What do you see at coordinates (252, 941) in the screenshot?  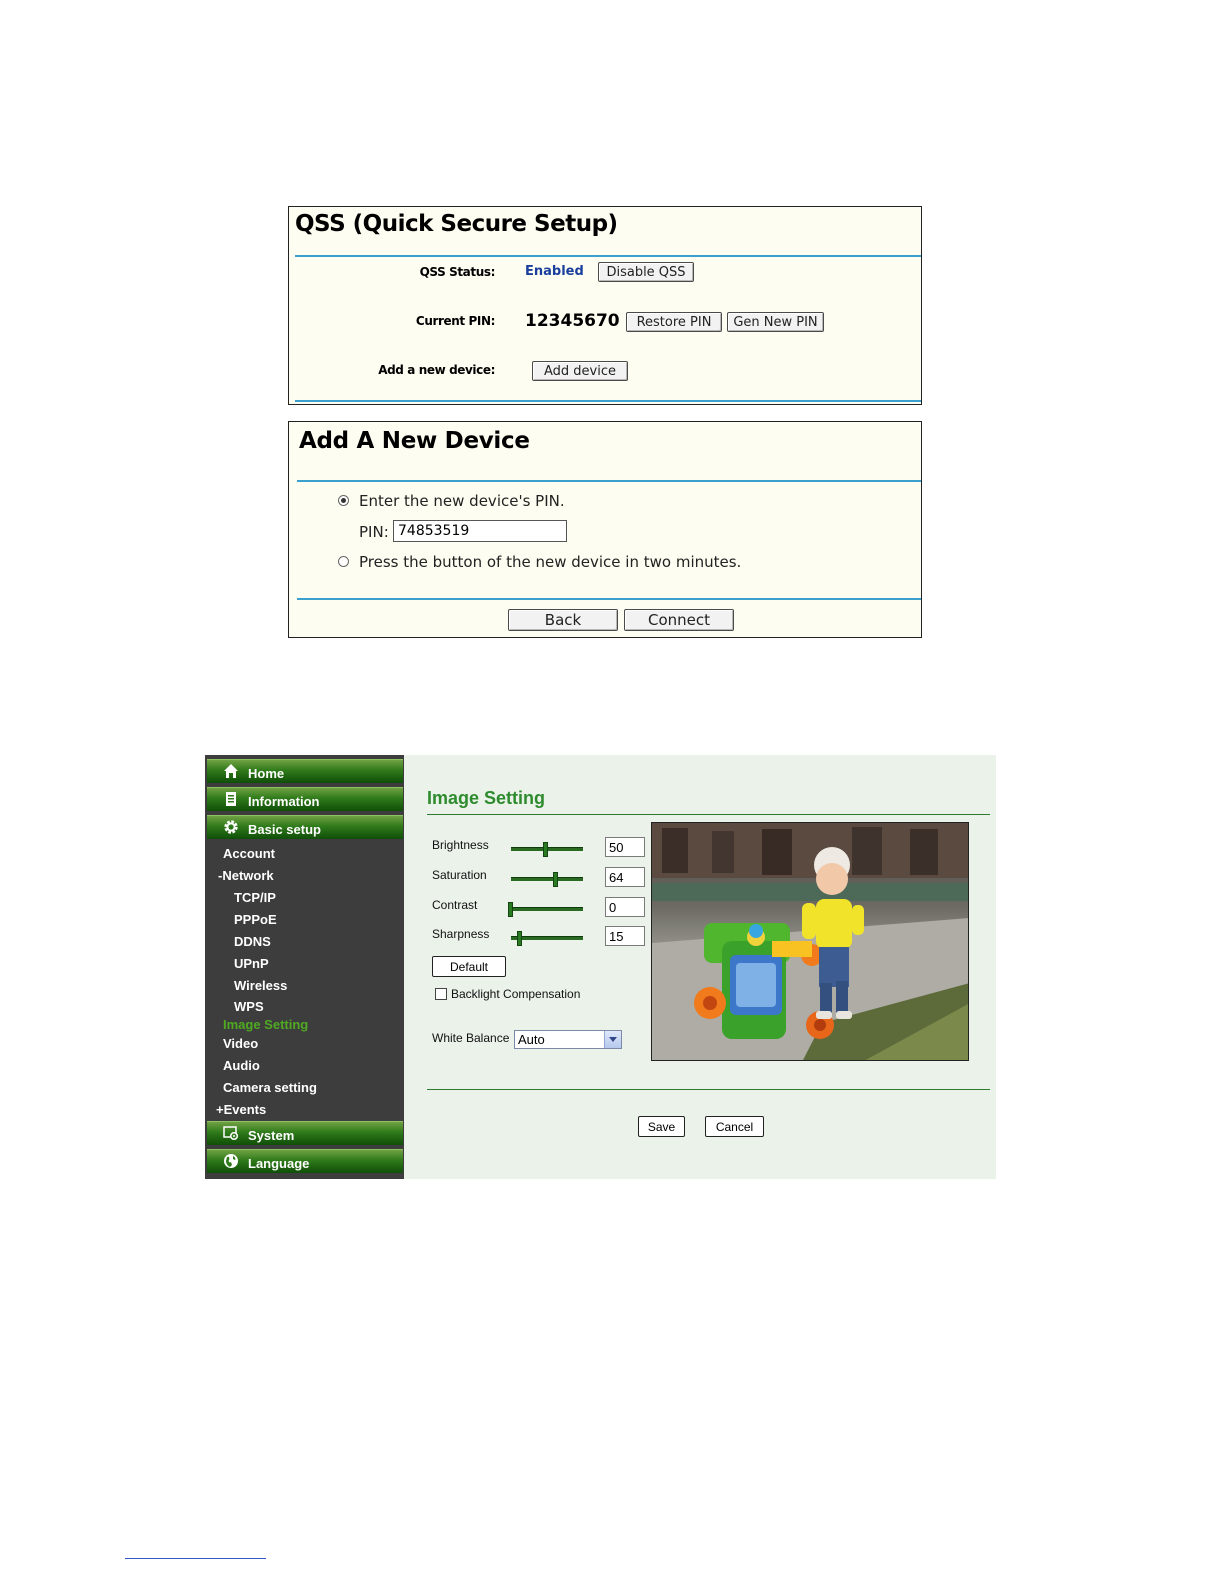 I see `nav-ddns: DDNS` at bounding box center [252, 941].